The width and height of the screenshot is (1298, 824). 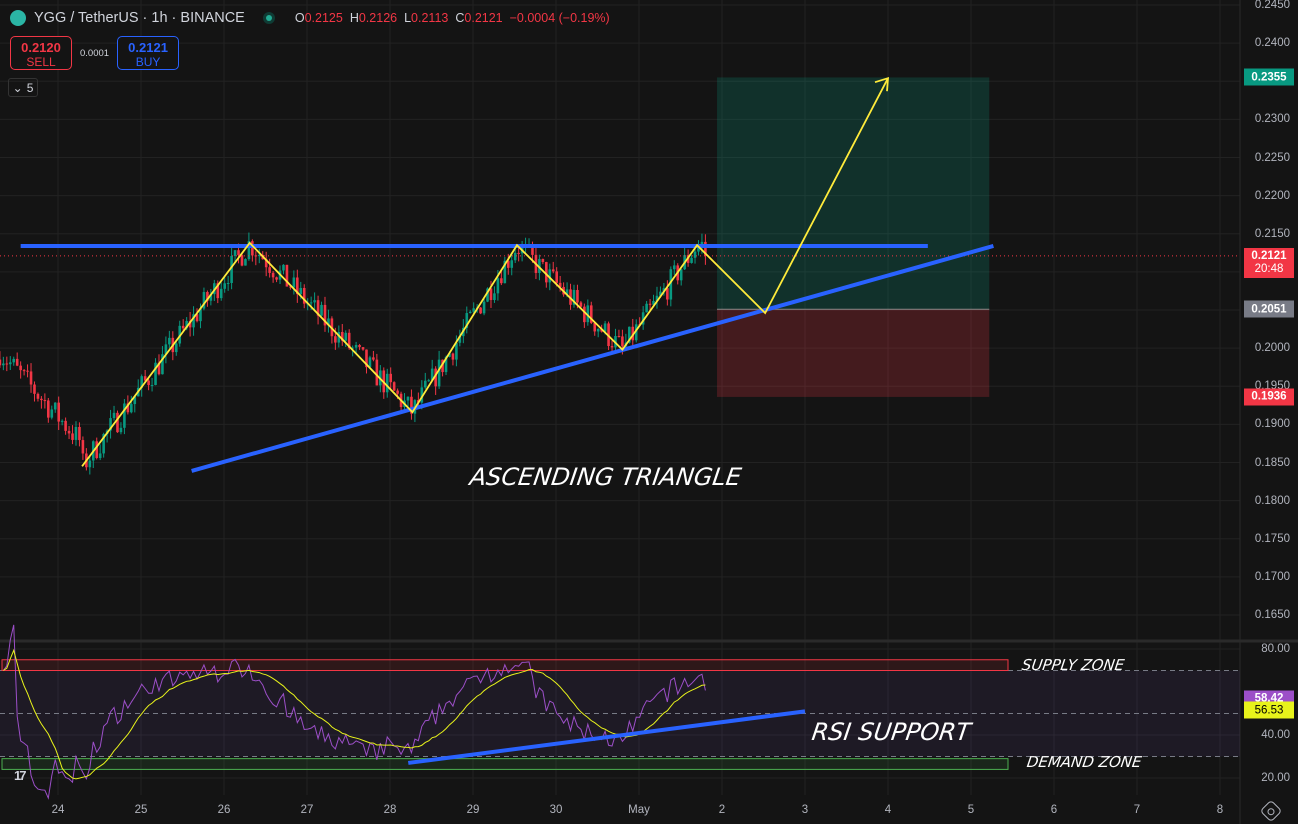 What do you see at coordinates (390, 810) in the screenshot?
I see `time-tick-label: 28` at bounding box center [390, 810].